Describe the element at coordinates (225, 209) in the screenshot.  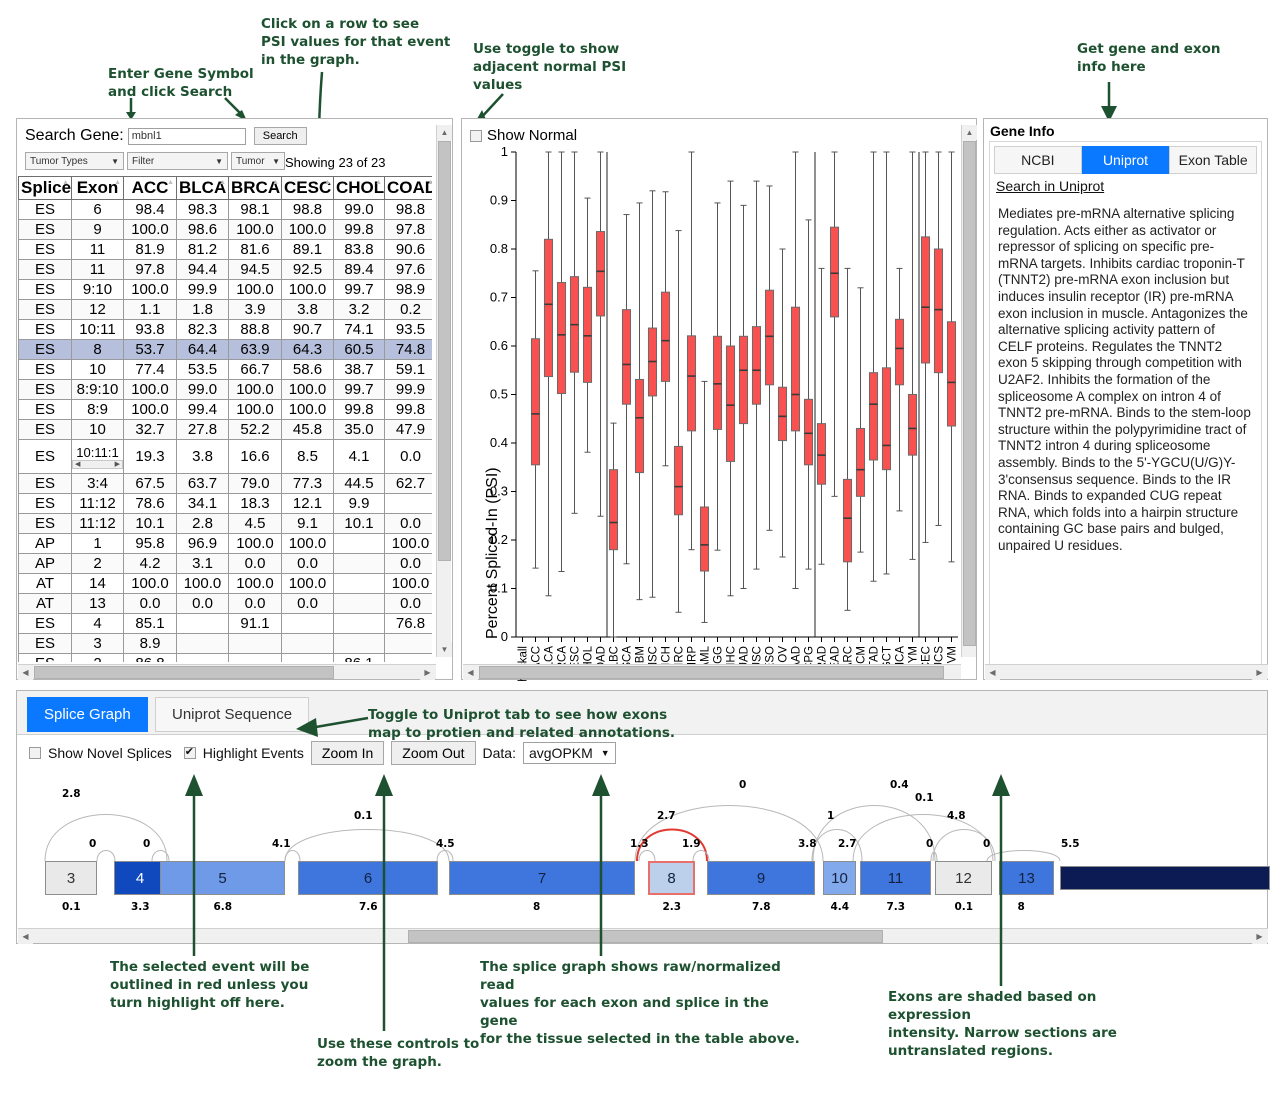
I see `table-row: ES 6 98.4 98.3 98.1 98.8 99.0 98.8` at that location.